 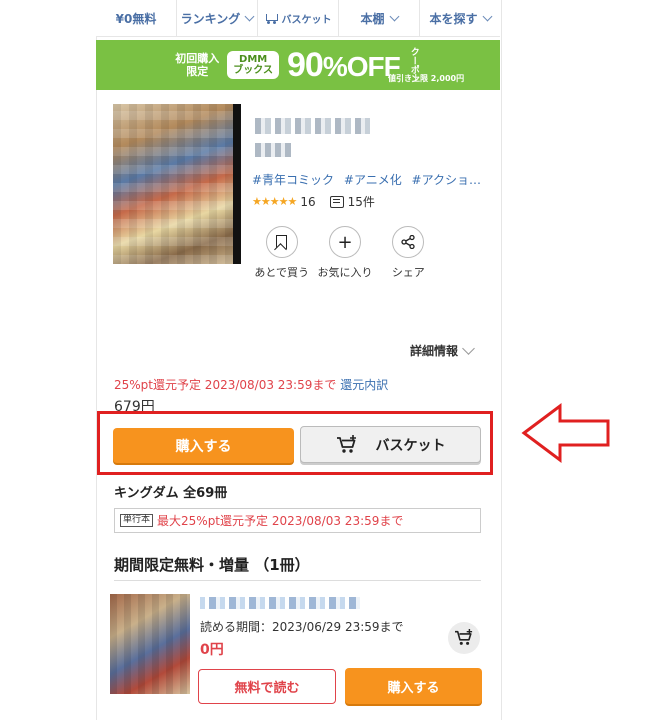 What do you see at coordinates (150, 644) in the screenshot?
I see `volume-cover-image` at bounding box center [150, 644].